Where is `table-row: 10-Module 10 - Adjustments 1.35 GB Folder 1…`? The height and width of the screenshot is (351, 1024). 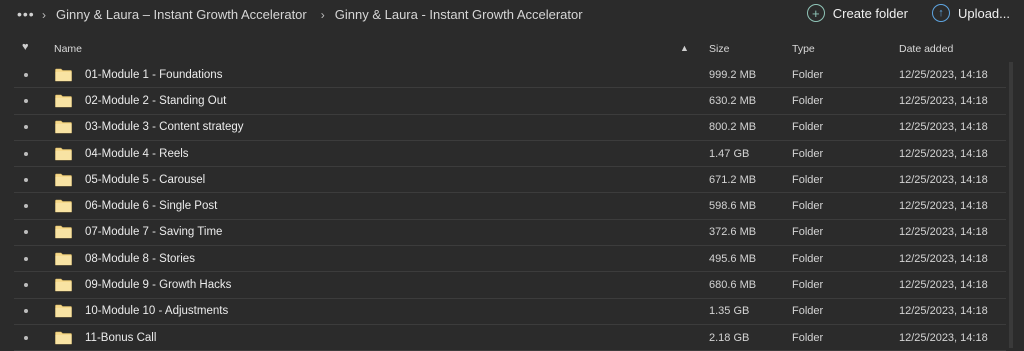 table-row: 10-Module 10 - Adjustments 1.35 GB Folder 1… is located at coordinates (510, 312).